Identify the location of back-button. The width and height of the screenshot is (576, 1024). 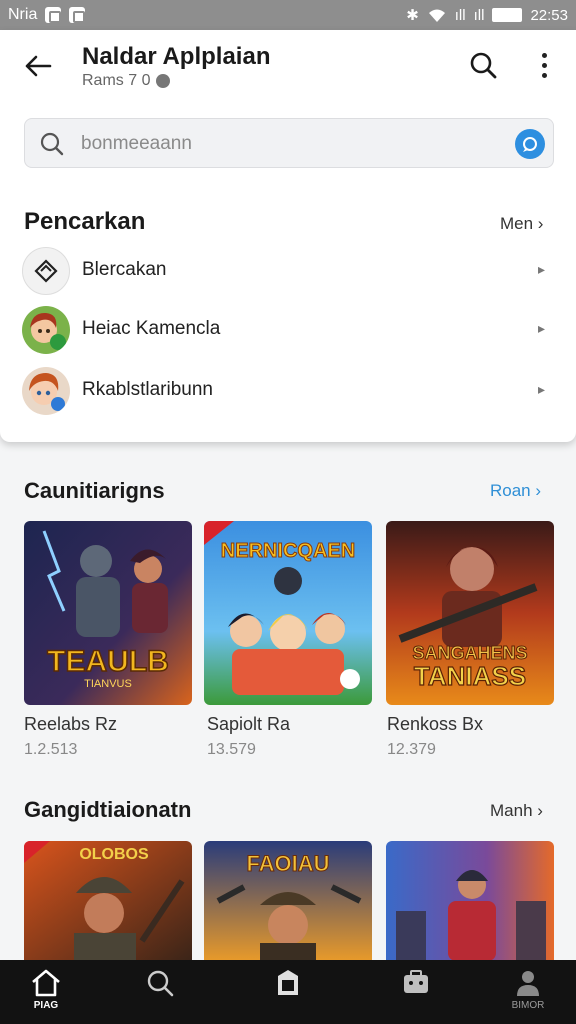
(38, 66).